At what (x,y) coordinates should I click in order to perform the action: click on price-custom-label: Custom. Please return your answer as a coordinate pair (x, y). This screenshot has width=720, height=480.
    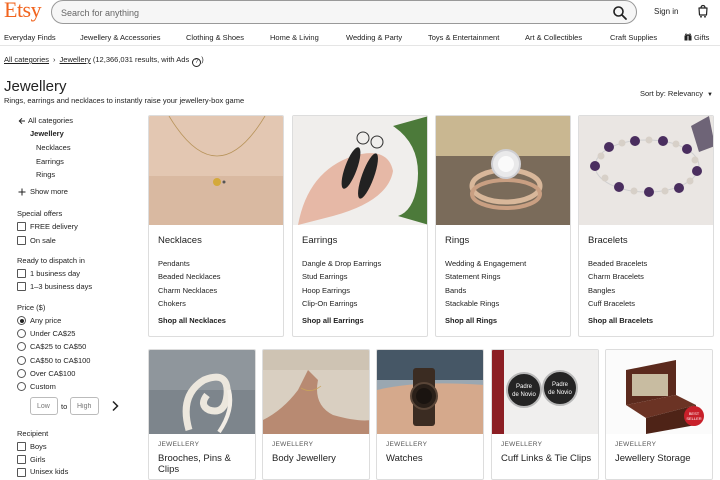
    Looking at the image, I should click on (43, 386).